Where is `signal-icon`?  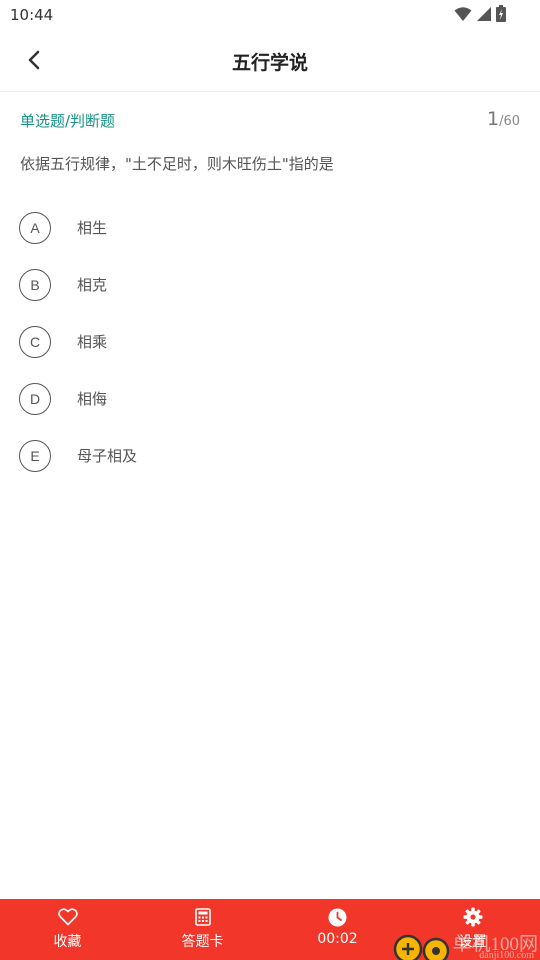 signal-icon is located at coordinates (484, 16).